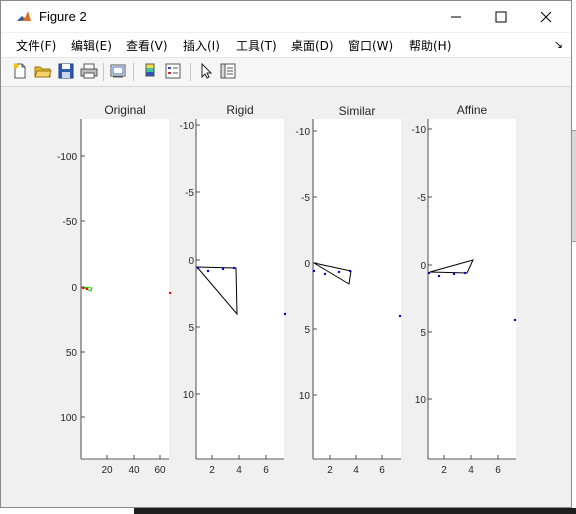  What do you see at coordinates (24, 17) in the screenshot?
I see `matlab-icon` at bounding box center [24, 17].